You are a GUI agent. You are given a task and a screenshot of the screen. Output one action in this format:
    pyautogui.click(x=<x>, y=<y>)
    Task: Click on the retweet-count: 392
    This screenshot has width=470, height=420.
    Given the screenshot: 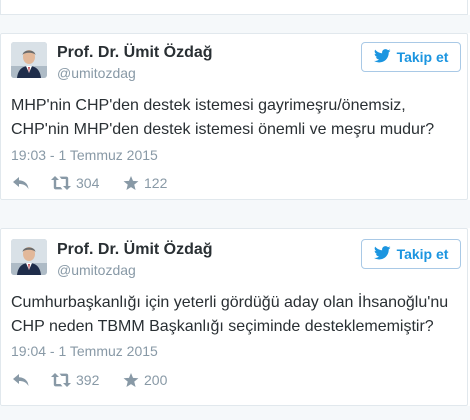 What is the action you would take?
    pyautogui.click(x=88, y=380)
    